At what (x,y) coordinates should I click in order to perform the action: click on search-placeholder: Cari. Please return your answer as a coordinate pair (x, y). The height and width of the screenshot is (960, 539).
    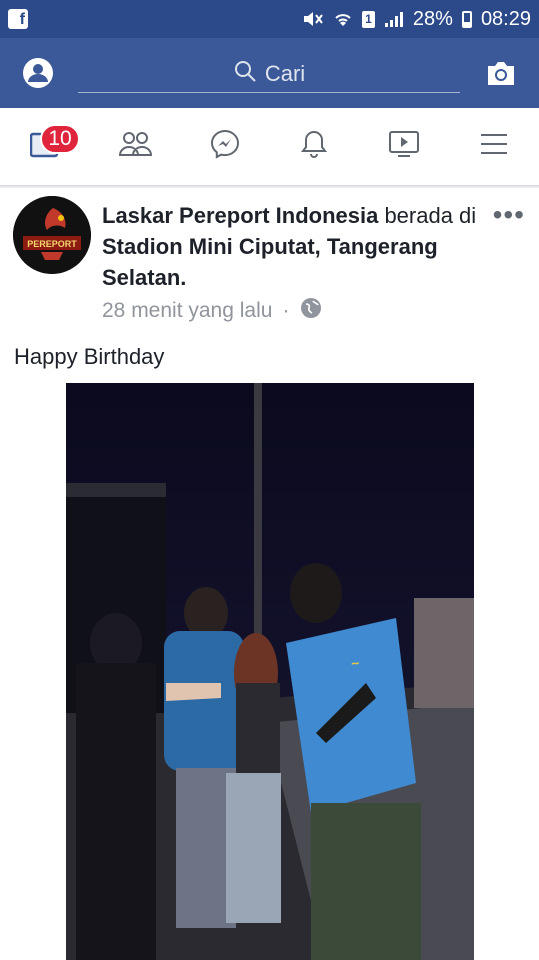
    Looking at the image, I should click on (285, 73).